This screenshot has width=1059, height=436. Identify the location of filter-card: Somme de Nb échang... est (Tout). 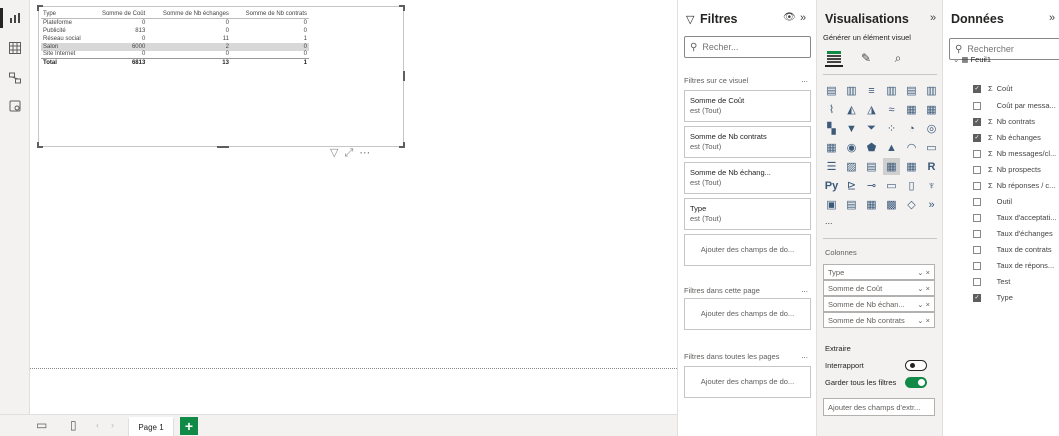
(747, 178).